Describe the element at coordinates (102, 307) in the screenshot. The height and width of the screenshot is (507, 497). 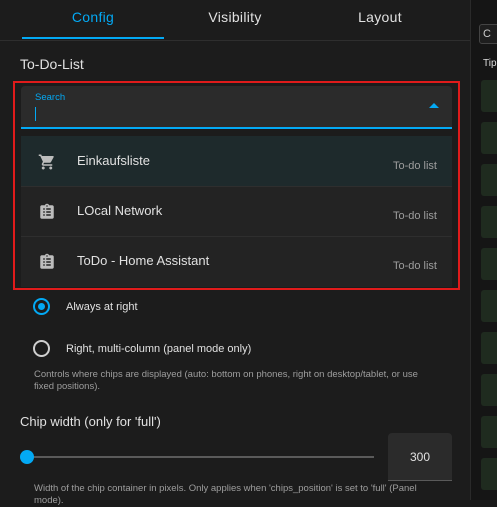
I see `radio-label-always-at-right: Always at right` at that location.